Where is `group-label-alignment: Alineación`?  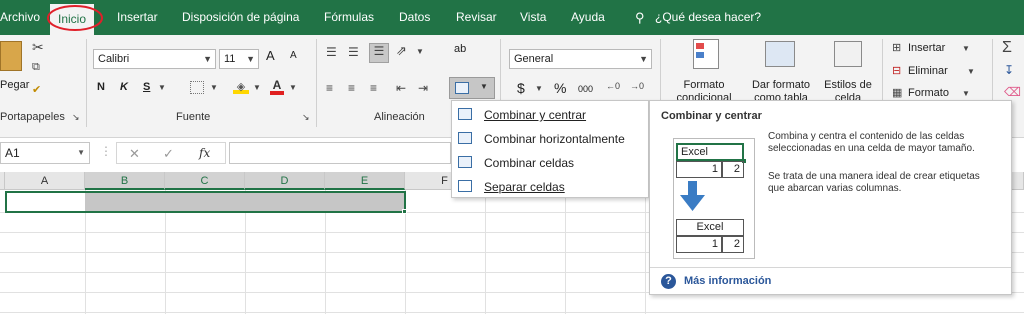 group-label-alignment: Alineación is located at coordinates (399, 117).